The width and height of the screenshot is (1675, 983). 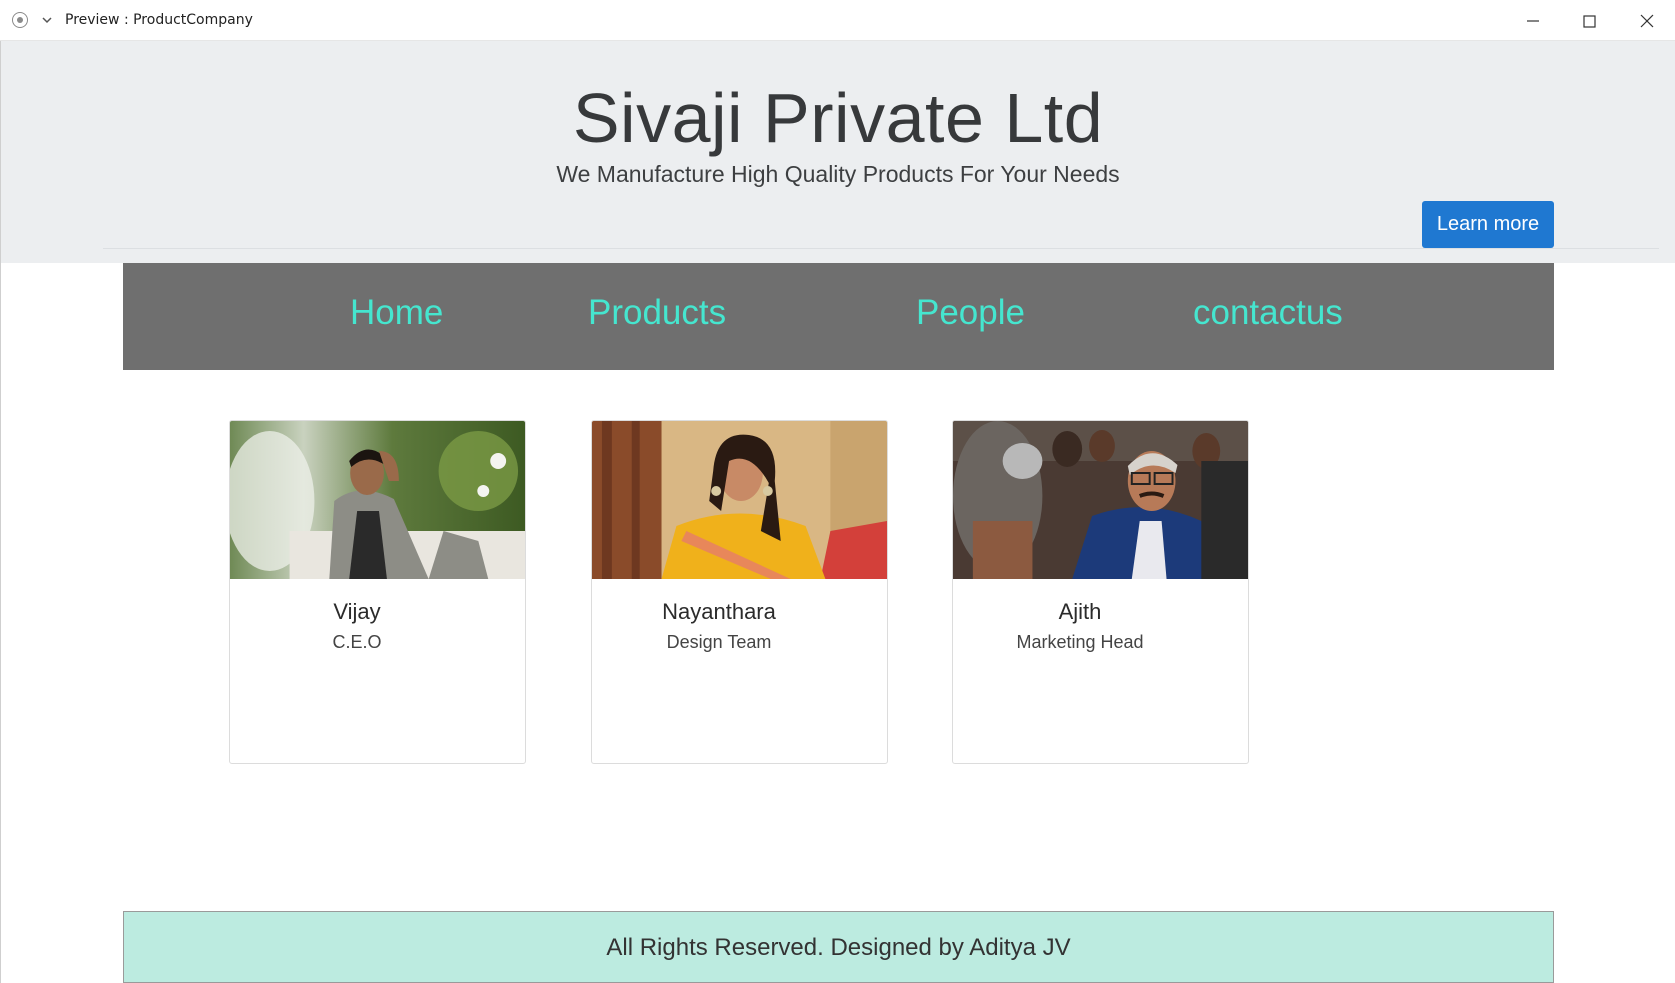 What do you see at coordinates (739, 592) in the screenshot?
I see `person-card-nayanthara: Nayanthara Design Team` at bounding box center [739, 592].